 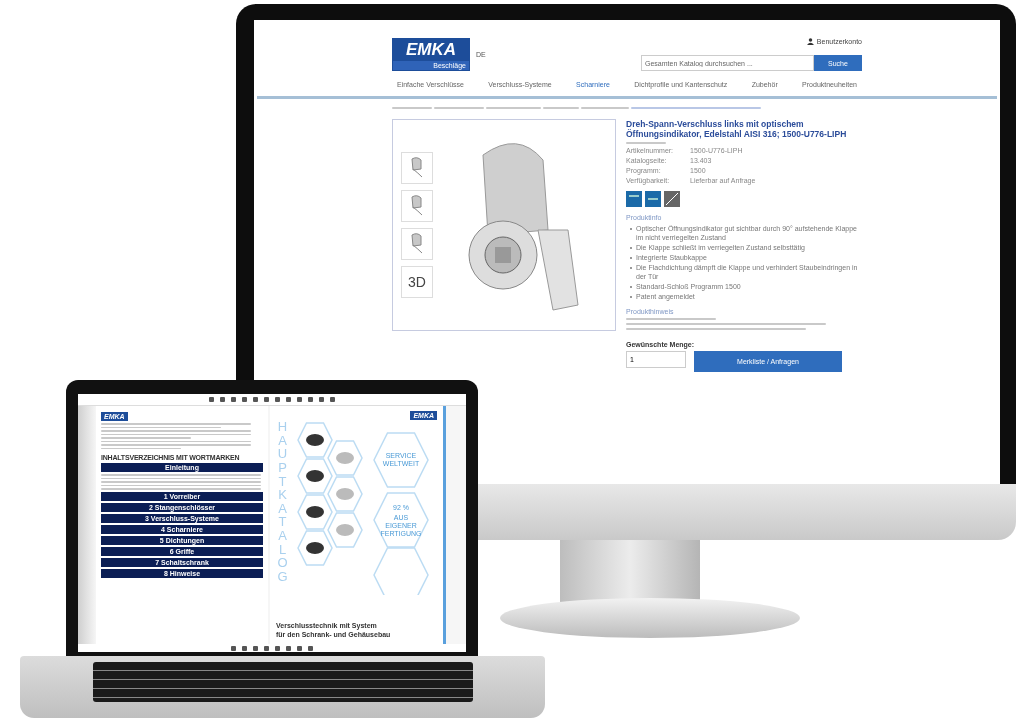 I want to click on product-title: Dreh-Spann-Verschluss links mit optischem Öffnungsindikator, Edelstahl AISI 316; 1500-U776-LIPH, so click(x=737, y=129).